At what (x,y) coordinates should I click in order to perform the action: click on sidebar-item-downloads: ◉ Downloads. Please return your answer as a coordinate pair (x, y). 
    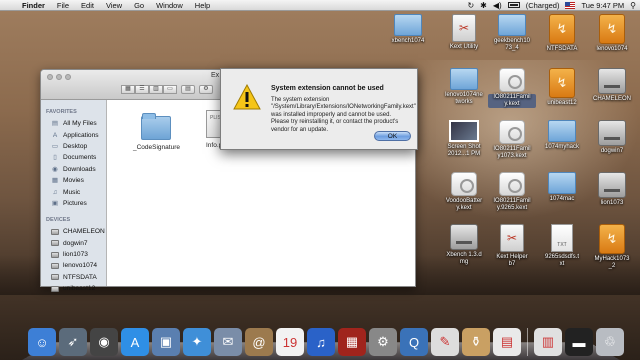
    Looking at the image, I should click on (73, 169).